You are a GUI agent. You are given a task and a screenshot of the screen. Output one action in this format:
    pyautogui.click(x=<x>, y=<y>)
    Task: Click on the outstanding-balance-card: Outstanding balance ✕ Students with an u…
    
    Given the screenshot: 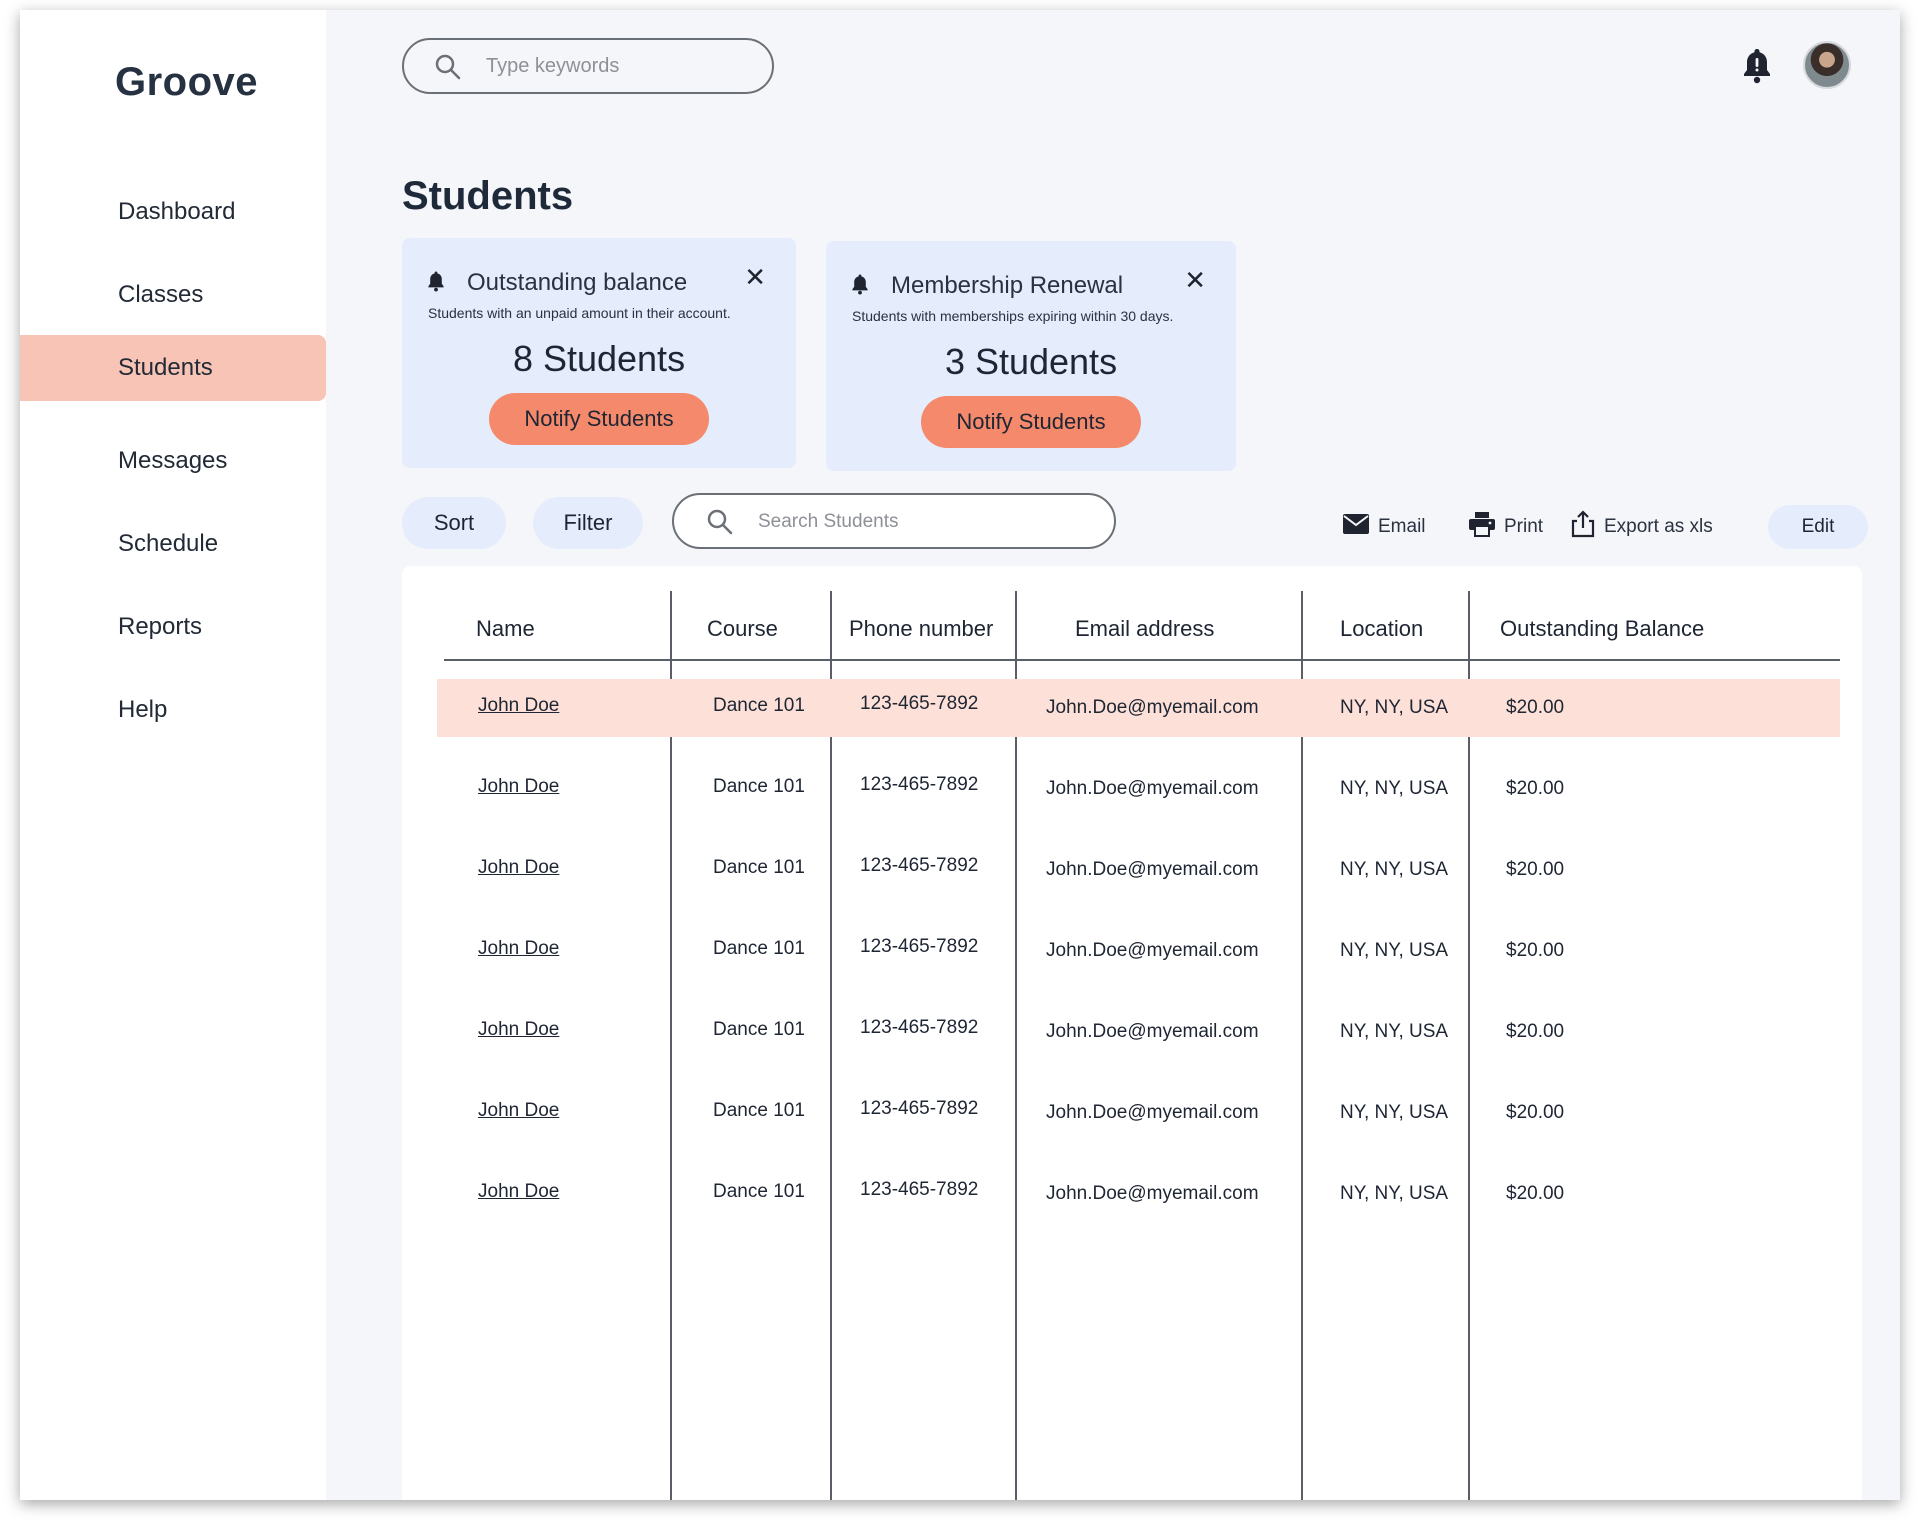 What is the action you would take?
    pyautogui.click(x=599, y=353)
    